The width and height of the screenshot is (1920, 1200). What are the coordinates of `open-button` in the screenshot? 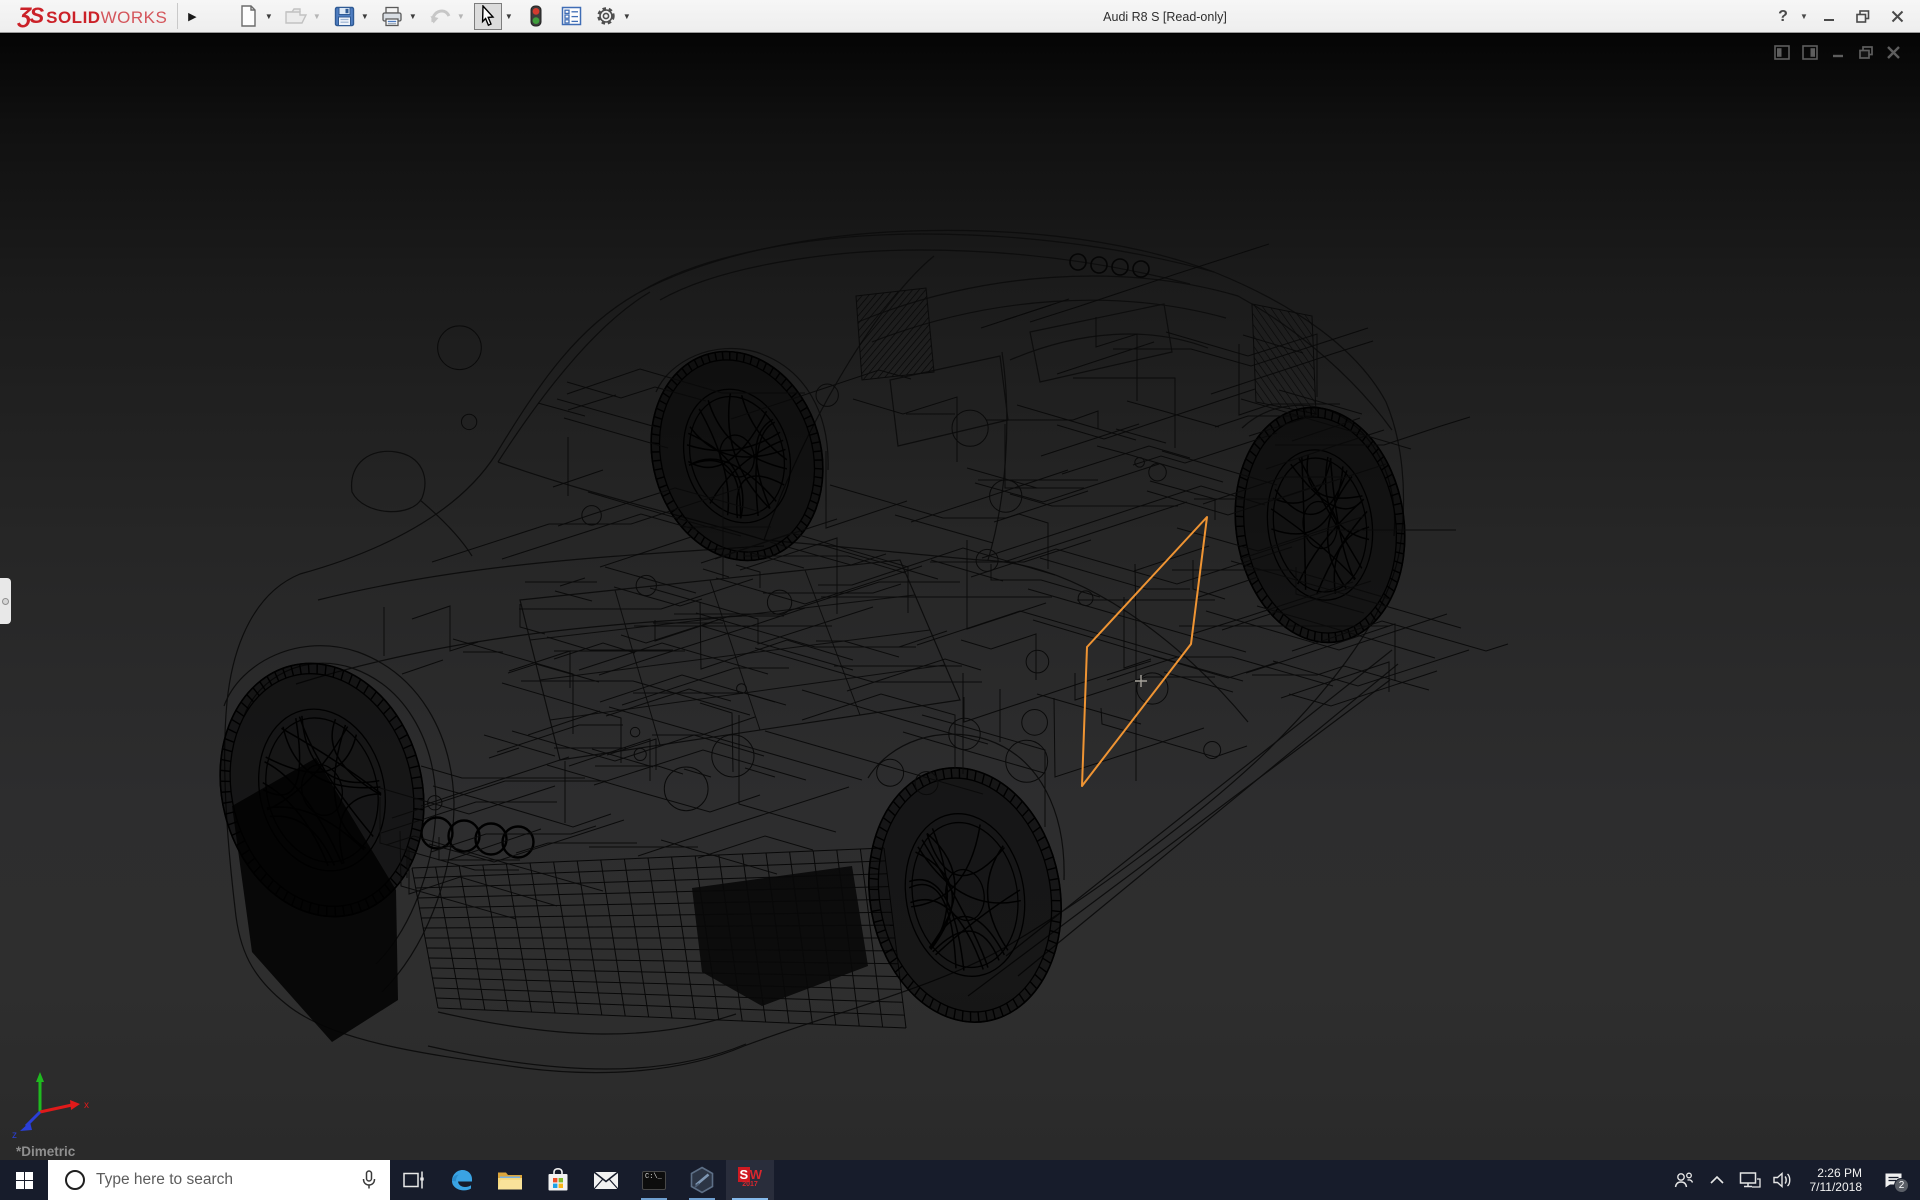 It's located at (296, 16).